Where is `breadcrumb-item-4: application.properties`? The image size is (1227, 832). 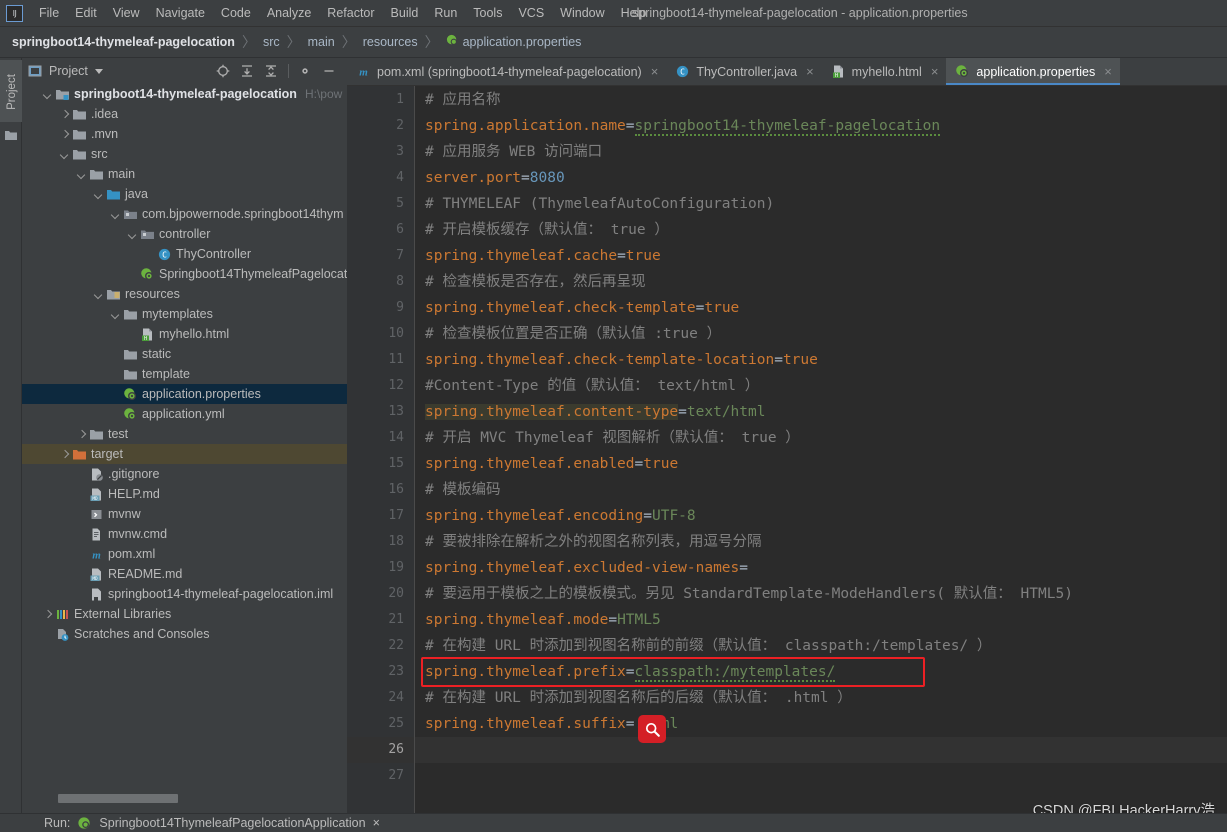 breadcrumb-item-4: application.properties is located at coordinates (513, 42).